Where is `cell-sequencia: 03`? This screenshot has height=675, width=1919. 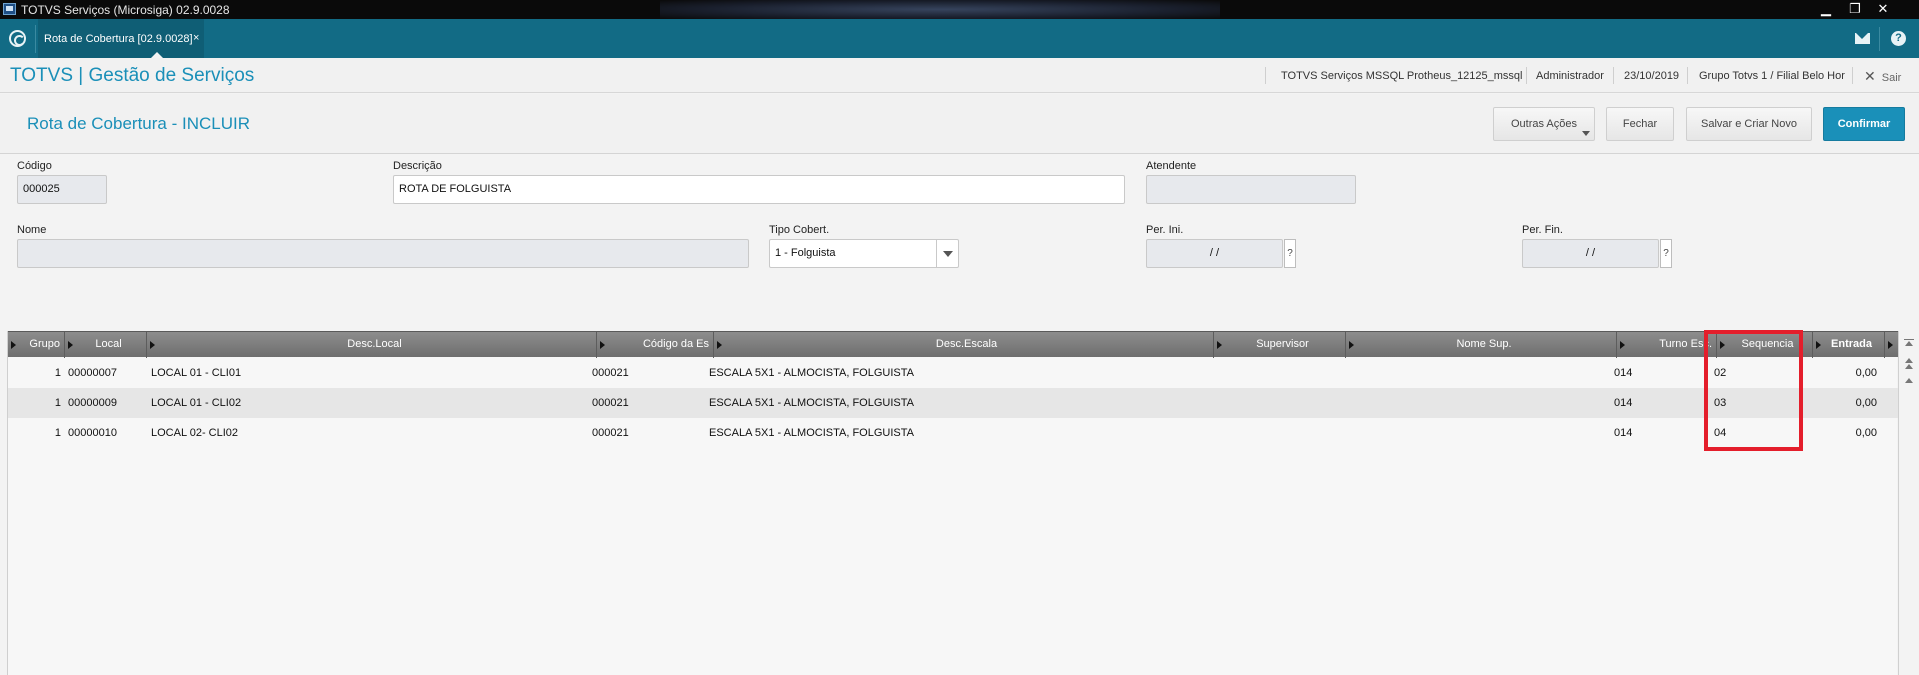 cell-sequencia: 03 is located at coordinates (1720, 403).